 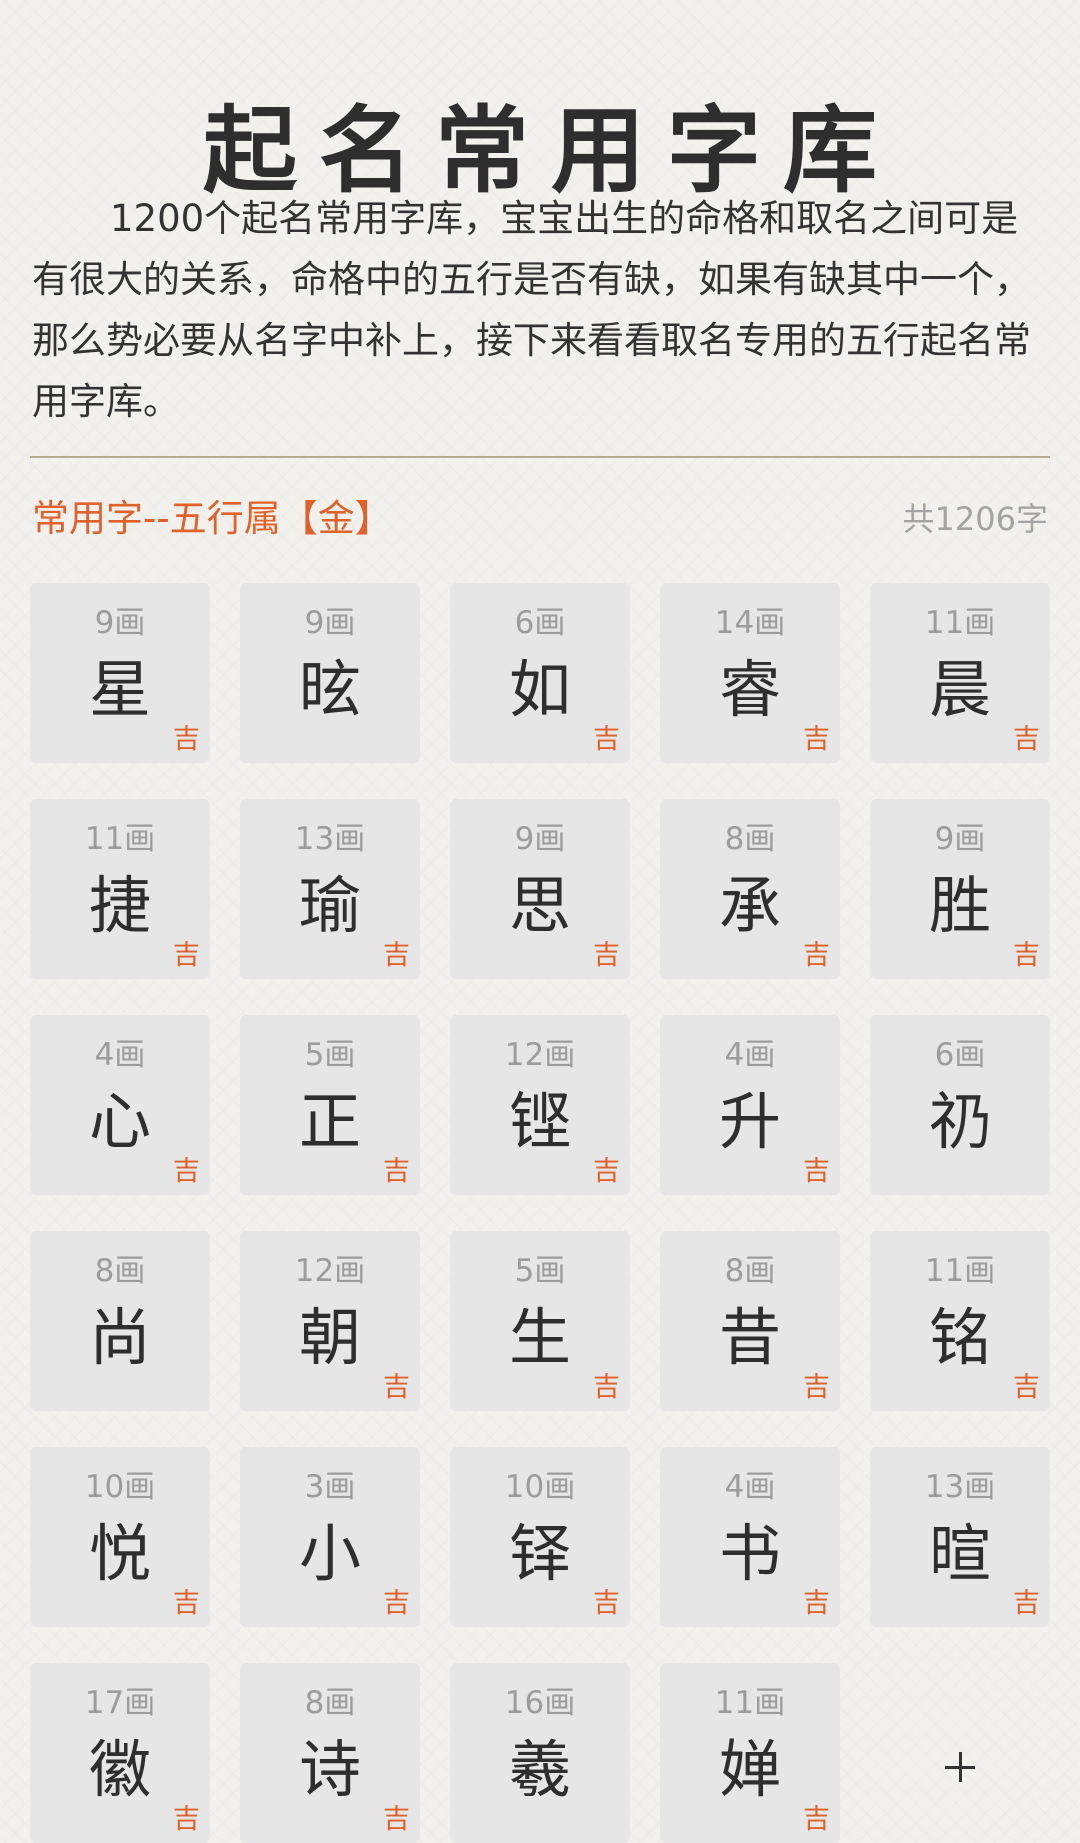 What do you see at coordinates (750, 1321) in the screenshot?
I see `character-card: 8画 昔 吉` at bounding box center [750, 1321].